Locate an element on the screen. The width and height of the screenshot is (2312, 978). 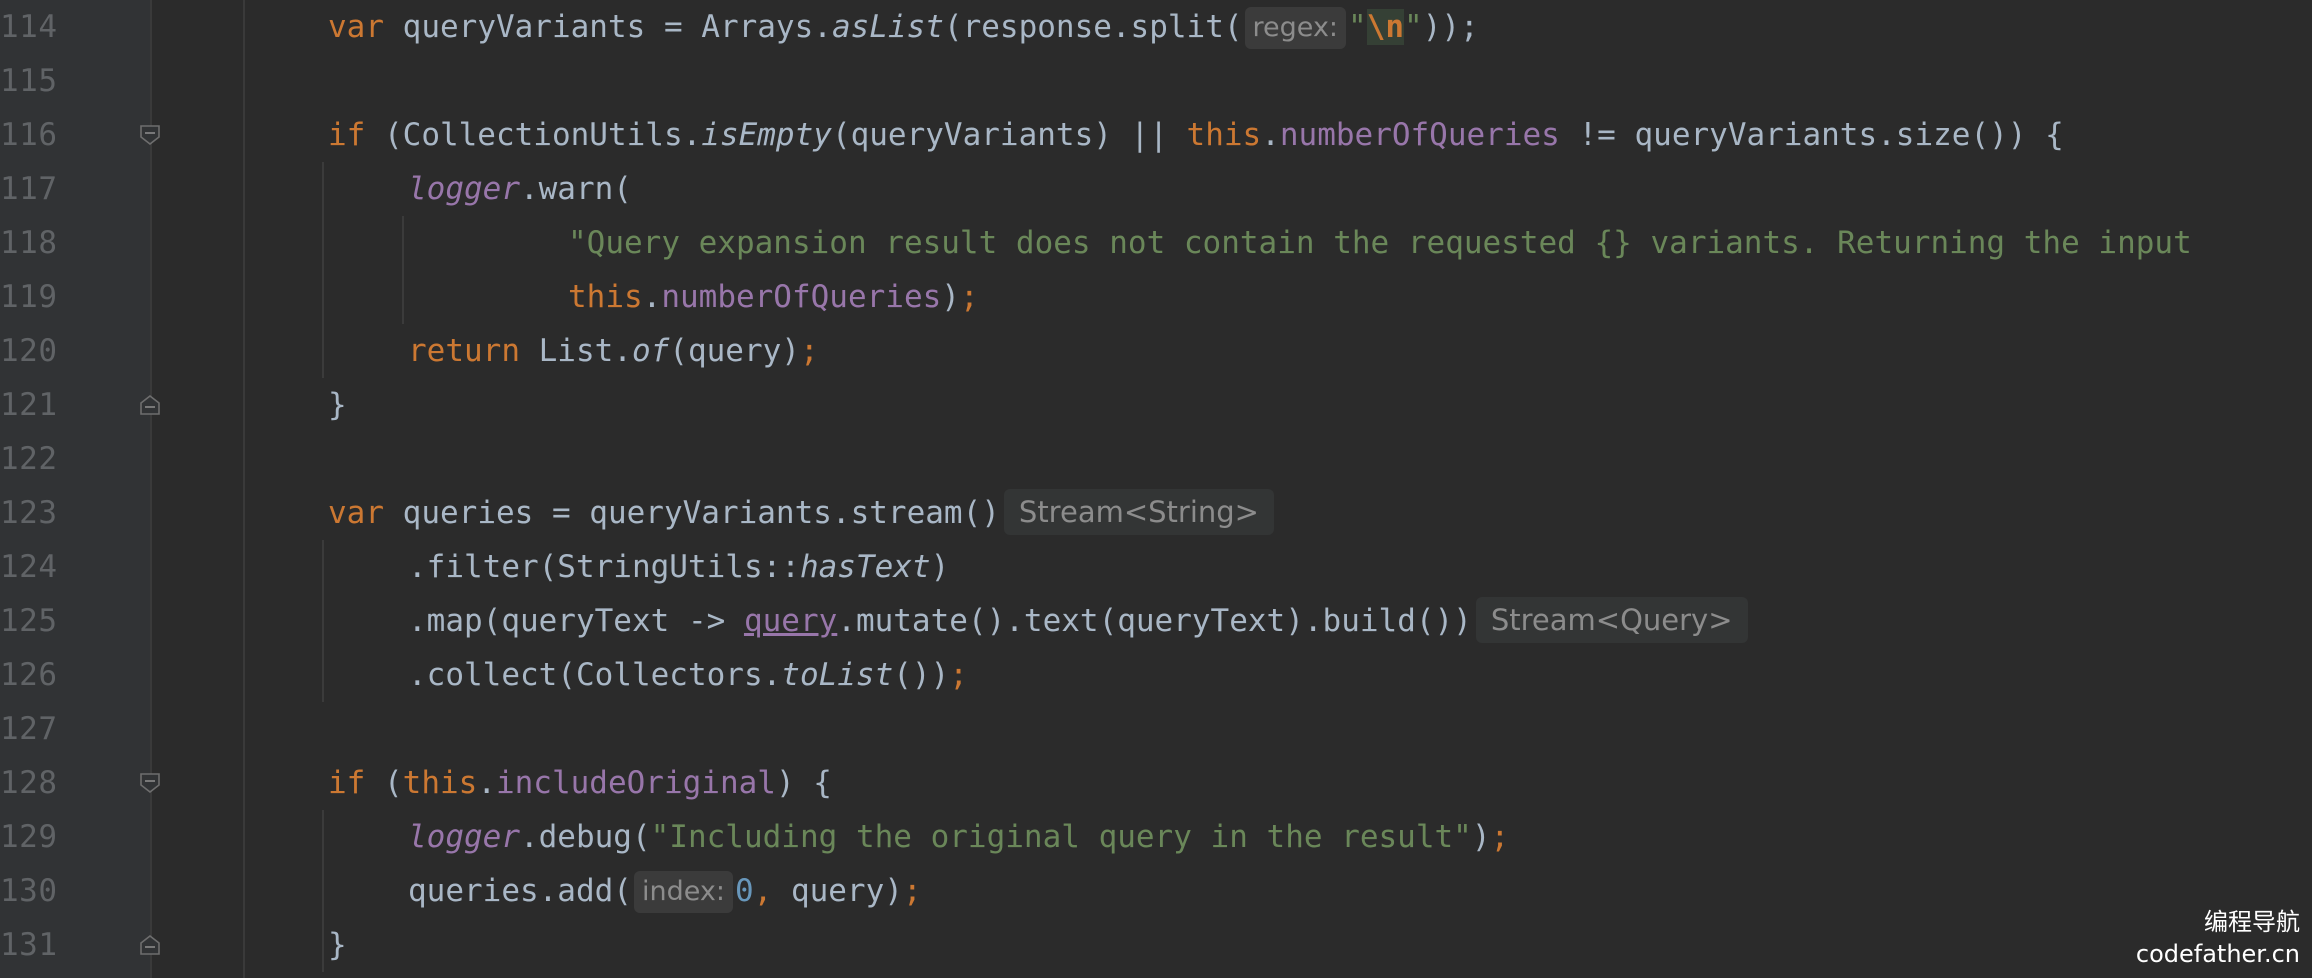
line-number: 118 is located at coordinates (29, 243).